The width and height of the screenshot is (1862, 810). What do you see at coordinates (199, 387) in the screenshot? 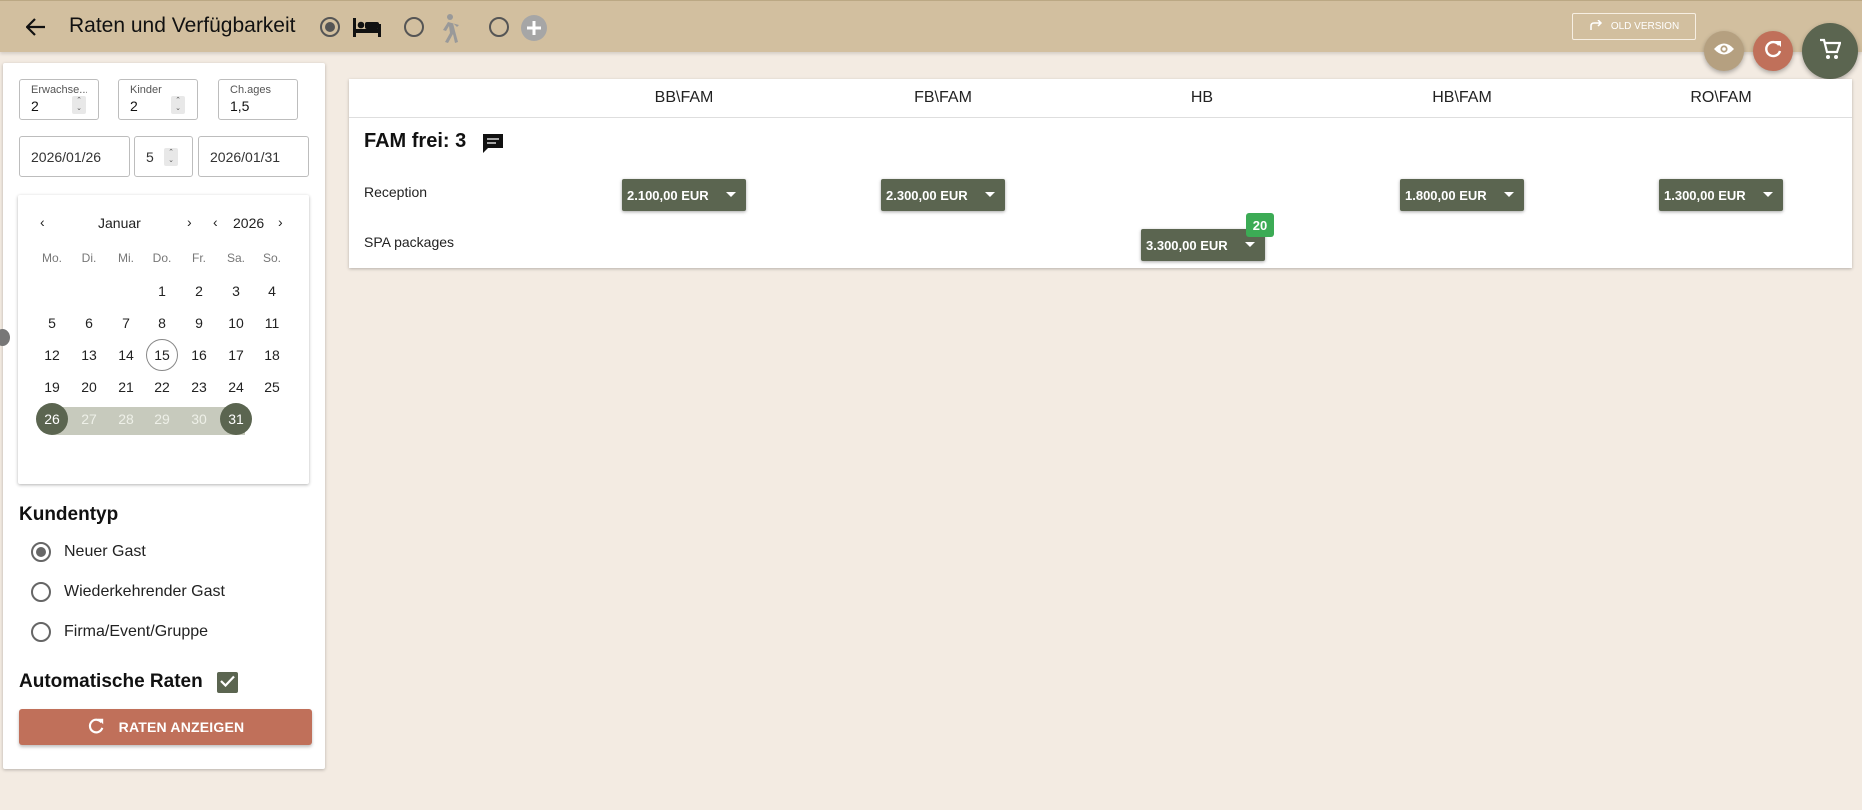
I see `calendar-day: 23` at bounding box center [199, 387].